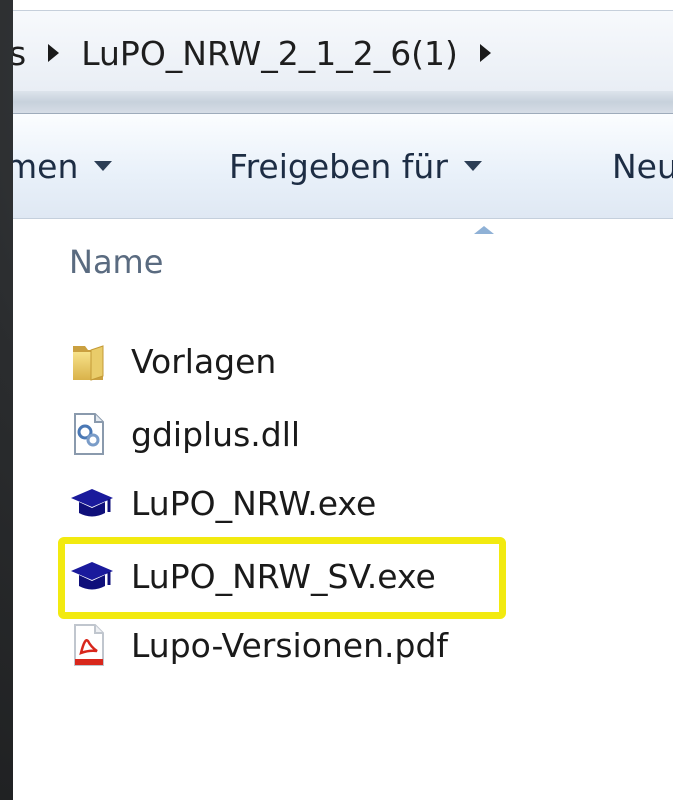 The height and width of the screenshot is (800, 673). What do you see at coordinates (343, 102) in the screenshot?
I see `address-bar-separator` at bounding box center [343, 102].